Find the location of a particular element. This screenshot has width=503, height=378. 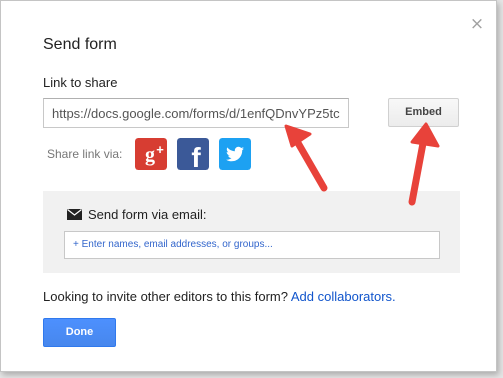

google-plus-icon: g + is located at coordinates (151, 154).